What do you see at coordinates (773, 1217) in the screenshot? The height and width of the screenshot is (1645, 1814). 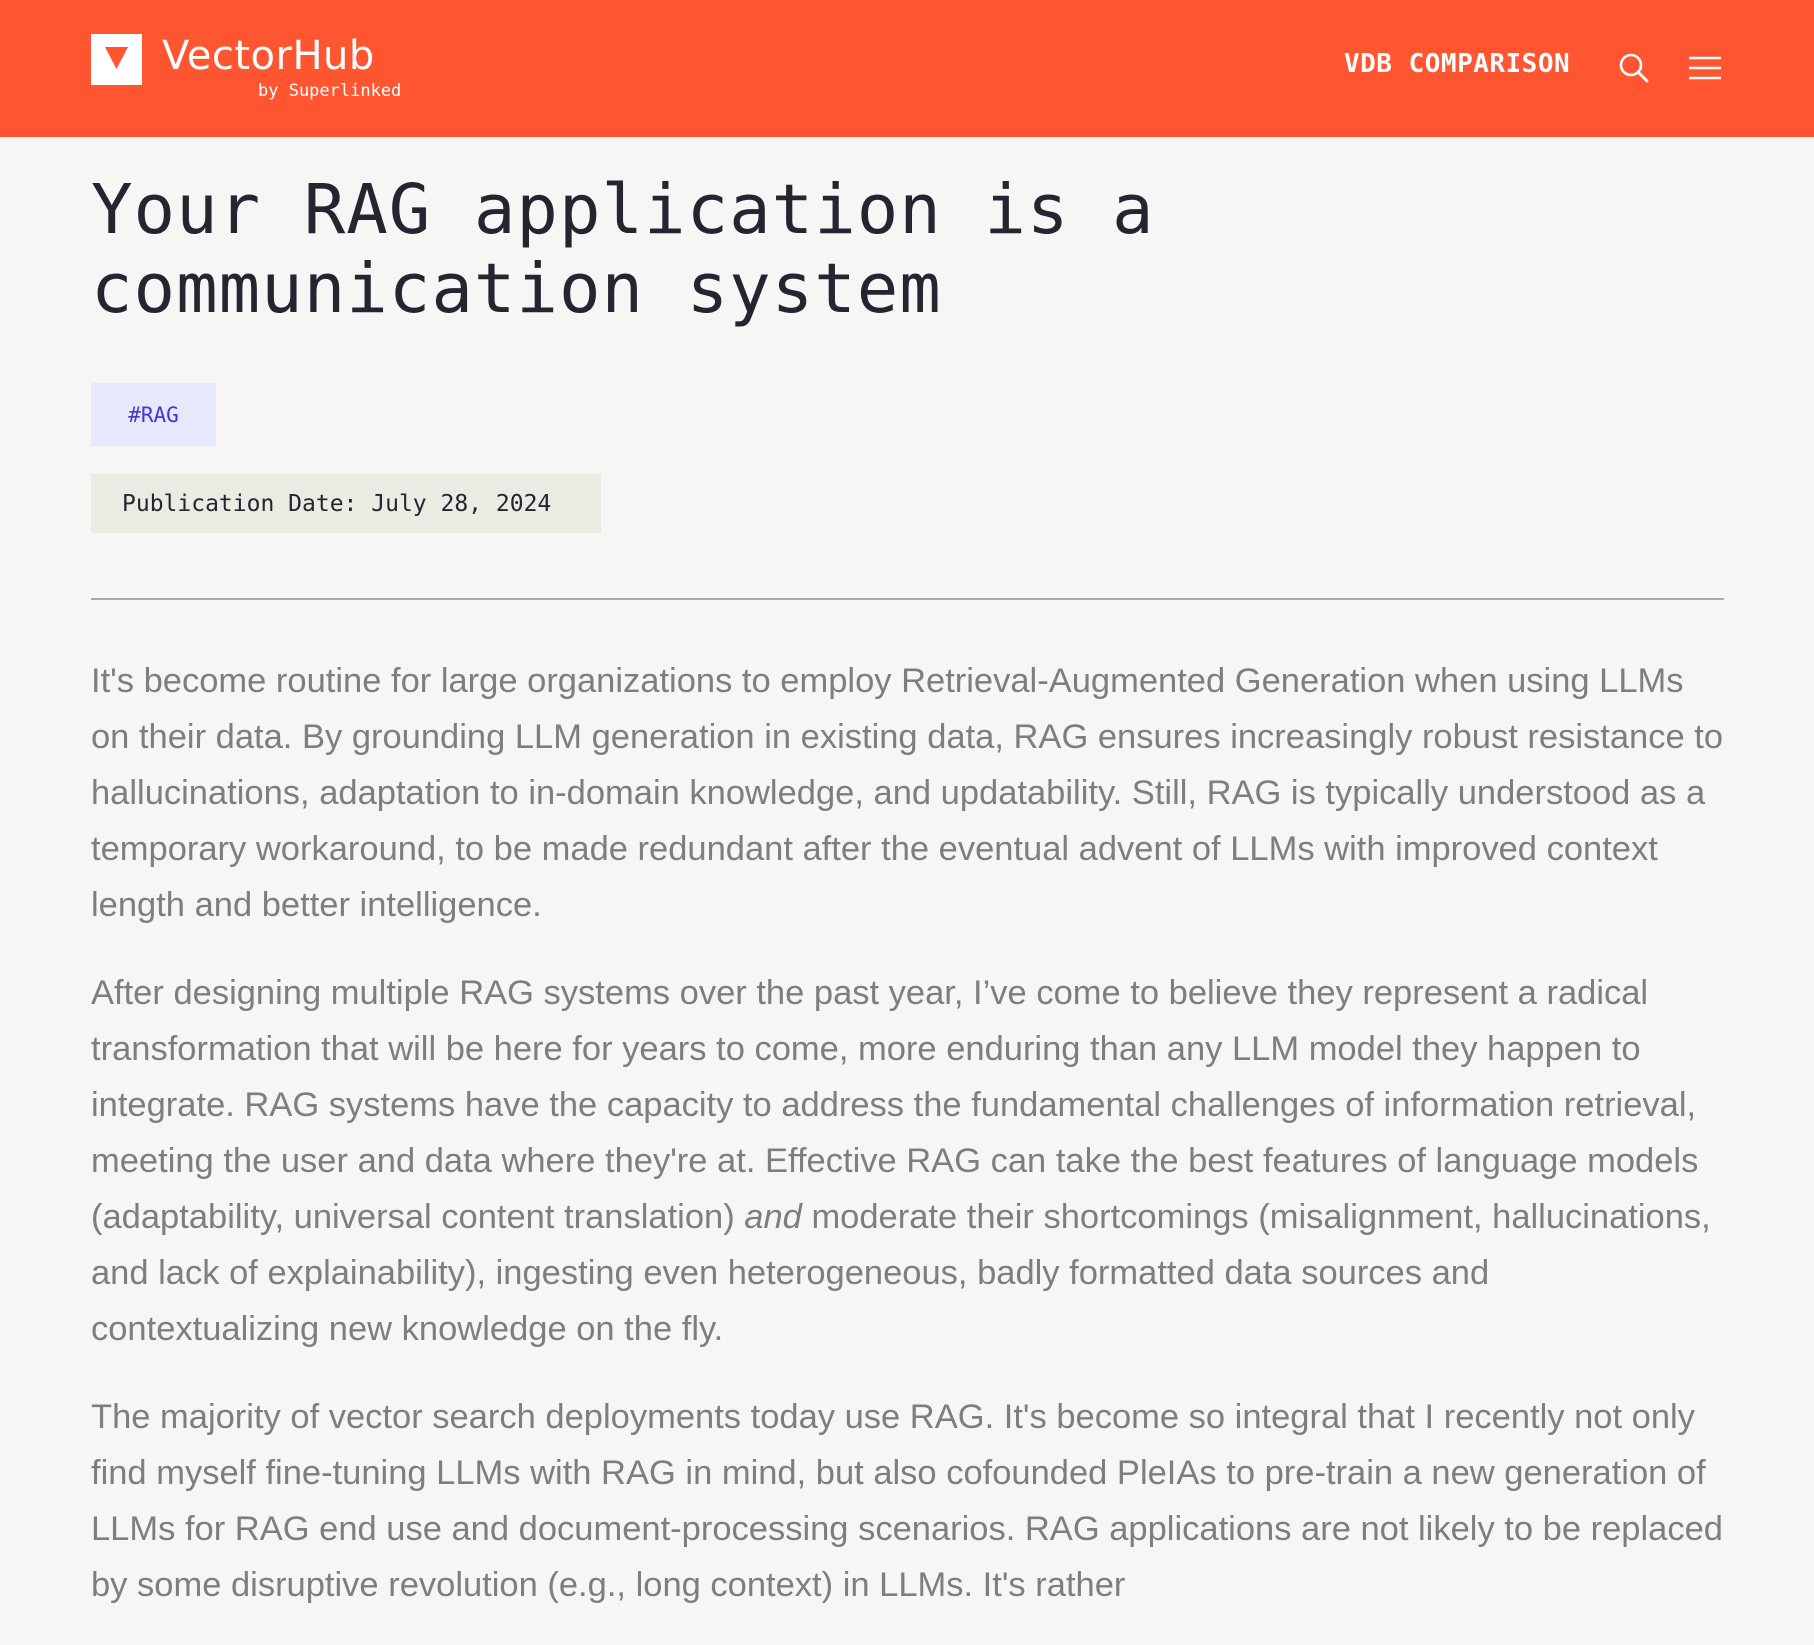 I see `paragraph-2-emphasis: and` at bounding box center [773, 1217].